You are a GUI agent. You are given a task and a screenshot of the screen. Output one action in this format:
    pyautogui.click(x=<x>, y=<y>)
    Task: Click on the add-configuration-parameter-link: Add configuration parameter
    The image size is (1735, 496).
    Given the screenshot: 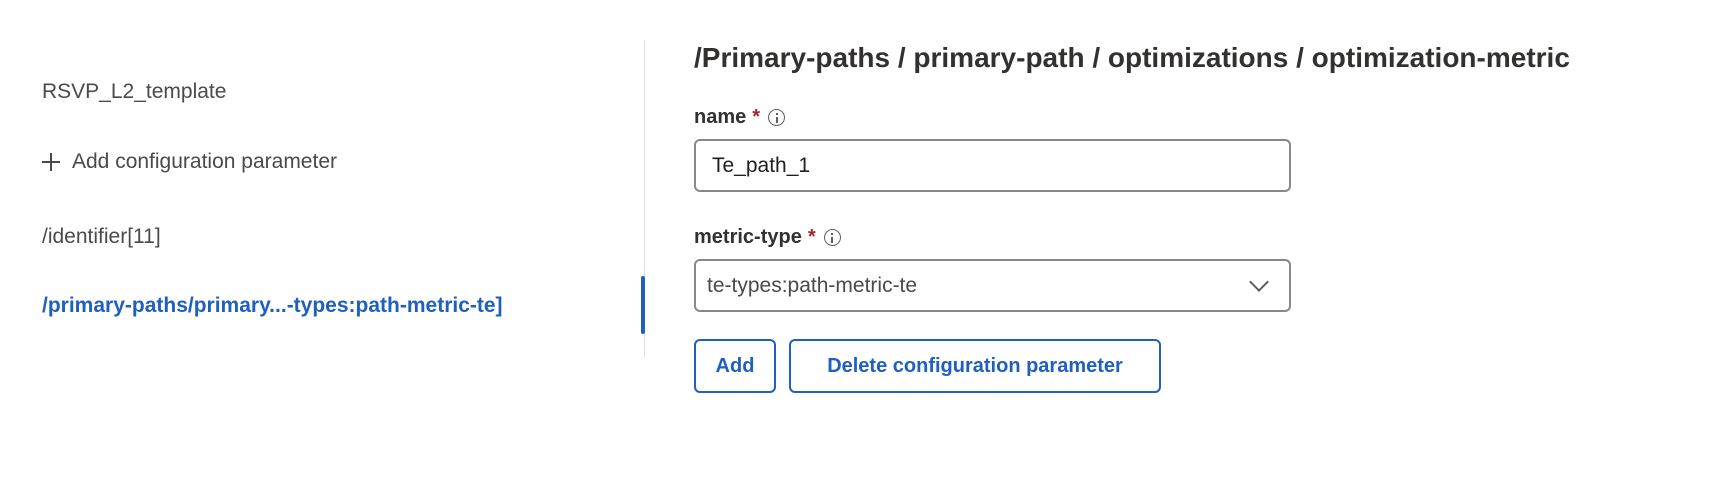 What is the action you would take?
    pyautogui.click(x=189, y=162)
    